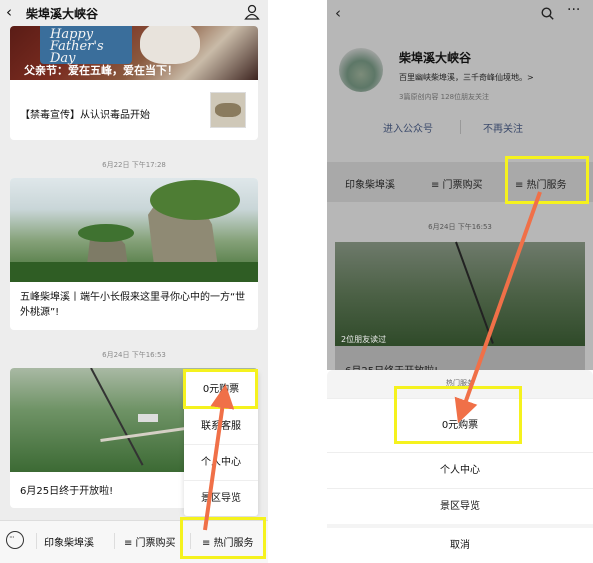 The image size is (593, 563). I want to click on article-title: 【禁毒宣传】从认识毒品开始, so click(85, 115).